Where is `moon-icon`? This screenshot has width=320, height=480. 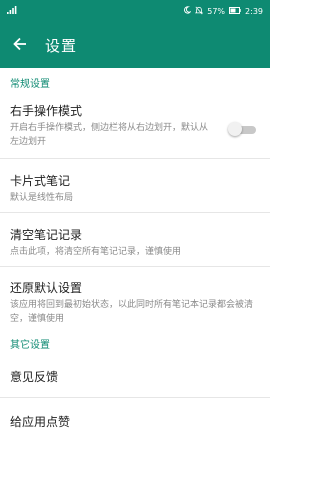 moon-icon is located at coordinates (187, 11).